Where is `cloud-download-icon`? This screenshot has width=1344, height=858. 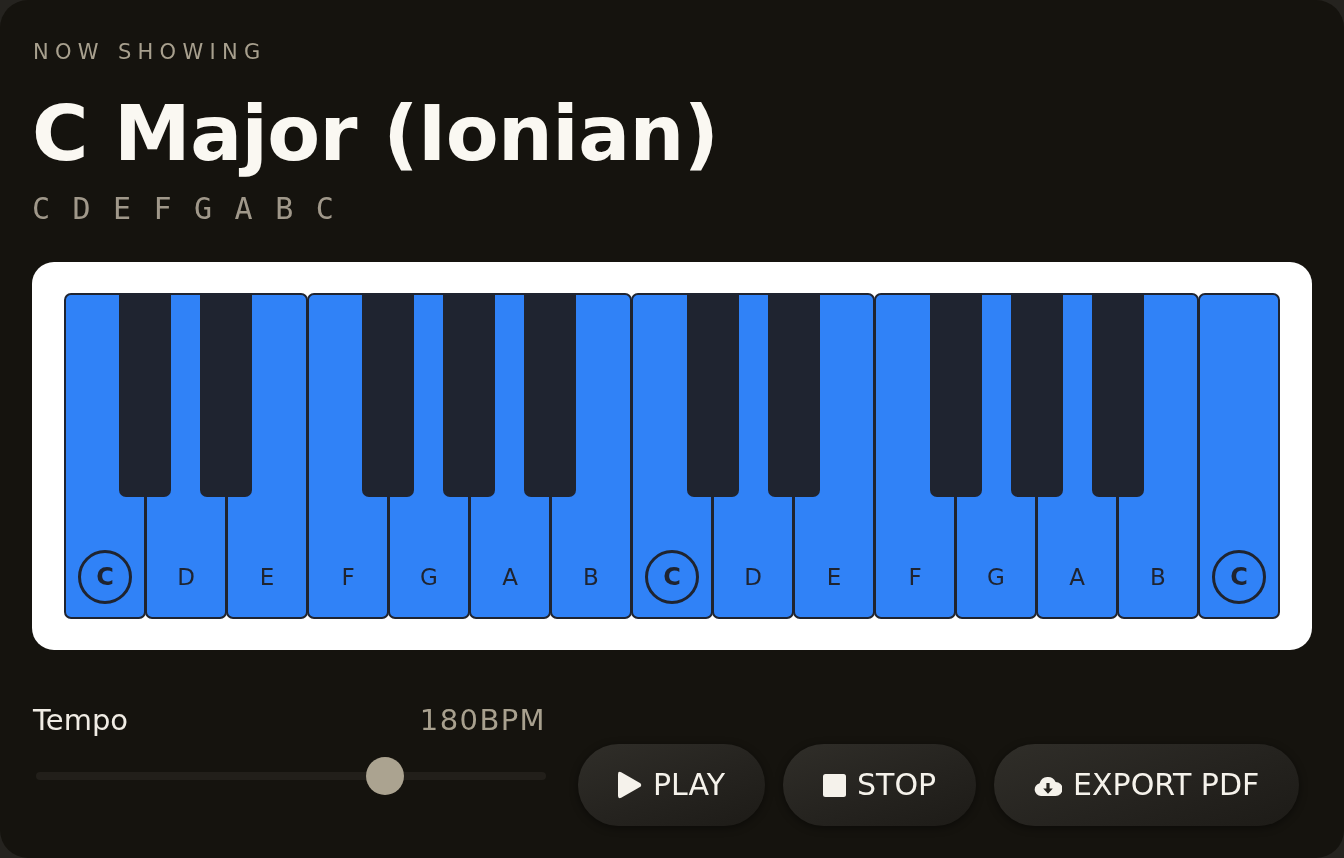 cloud-download-icon is located at coordinates (1048, 785).